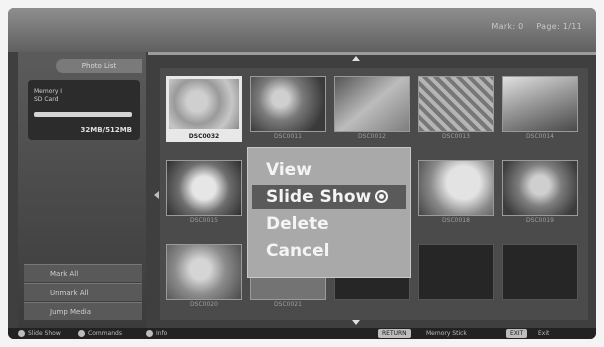  Describe the element at coordinates (83, 292) in the screenshot. I see `unmark-all-button: Unmark All` at that location.